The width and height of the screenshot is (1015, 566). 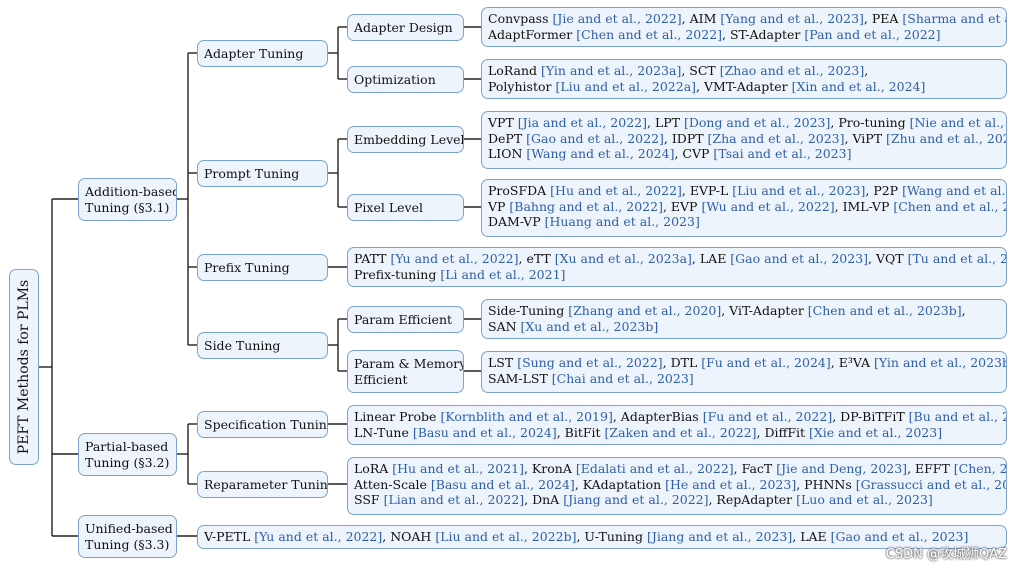 What do you see at coordinates (954, 18) in the screenshot?
I see `citation: [Sharma and et al., 2023]` at bounding box center [954, 18].